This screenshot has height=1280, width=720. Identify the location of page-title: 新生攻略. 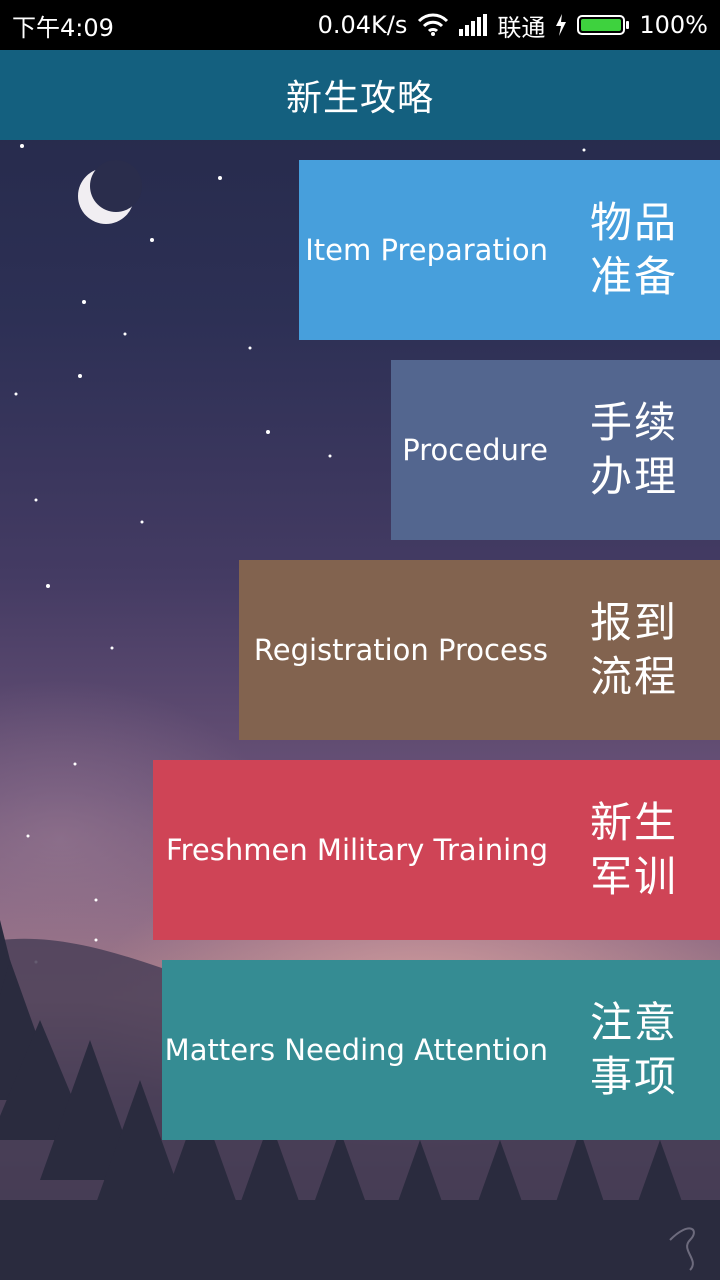
(359, 98).